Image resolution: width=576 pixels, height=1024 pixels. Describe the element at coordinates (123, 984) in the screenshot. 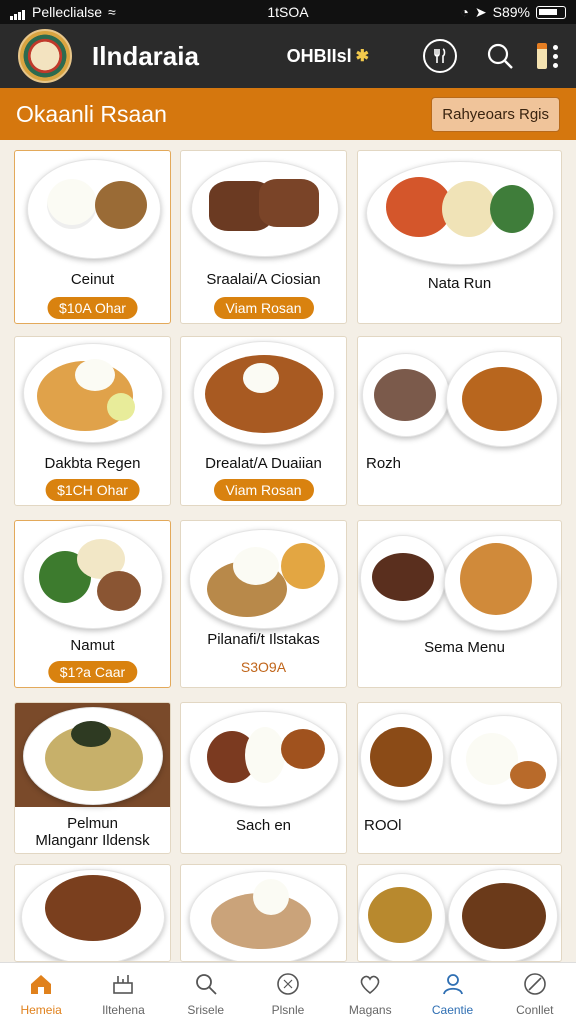

I see `kitchen-icon` at that location.